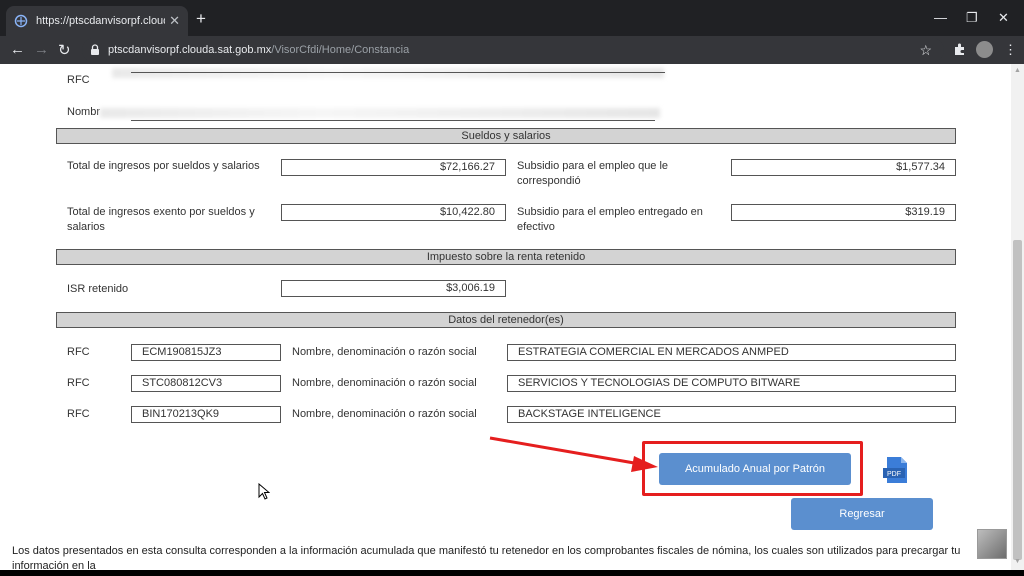  What do you see at coordinates (41, 49) in the screenshot?
I see `forward-arrow-icon: →` at bounding box center [41, 49].